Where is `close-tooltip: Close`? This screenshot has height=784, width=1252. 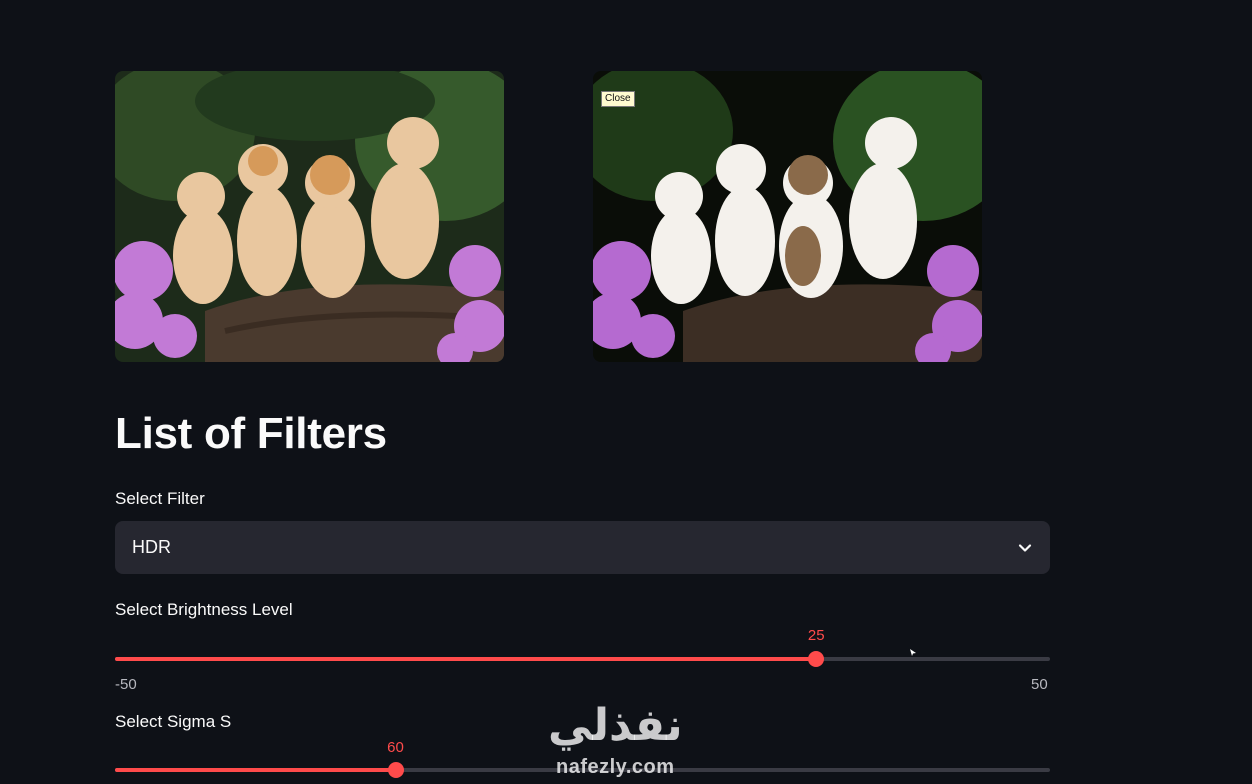
close-tooltip: Close is located at coordinates (618, 99).